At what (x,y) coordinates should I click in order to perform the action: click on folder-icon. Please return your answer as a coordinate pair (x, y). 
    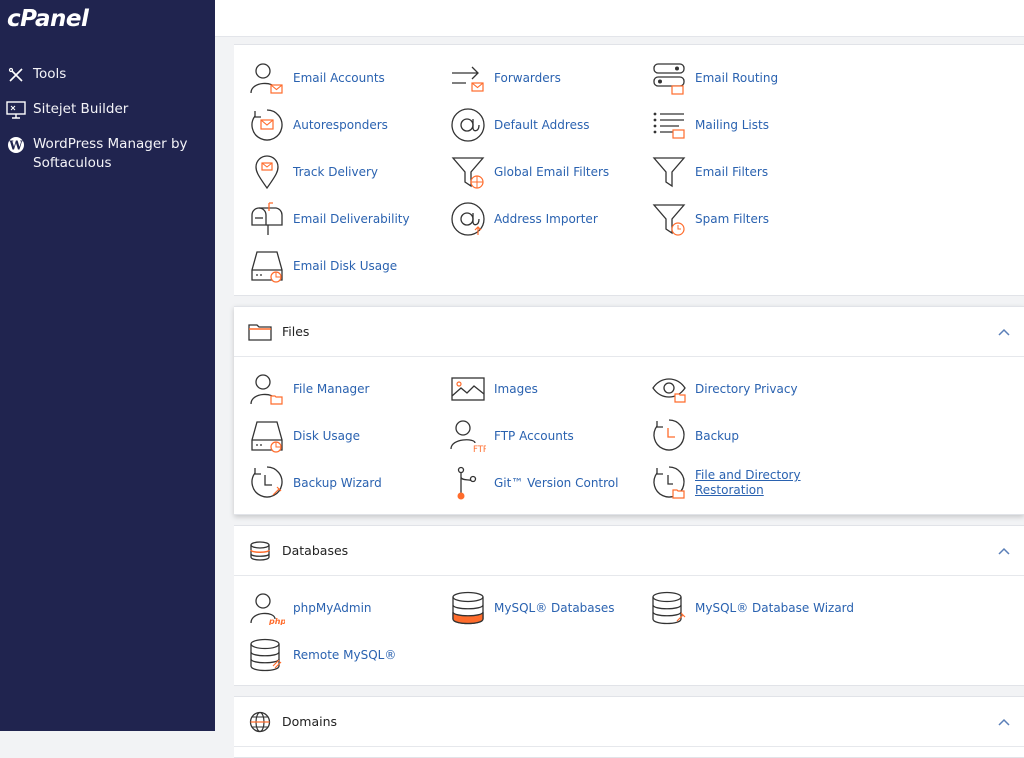
    Looking at the image, I should click on (260, 332).